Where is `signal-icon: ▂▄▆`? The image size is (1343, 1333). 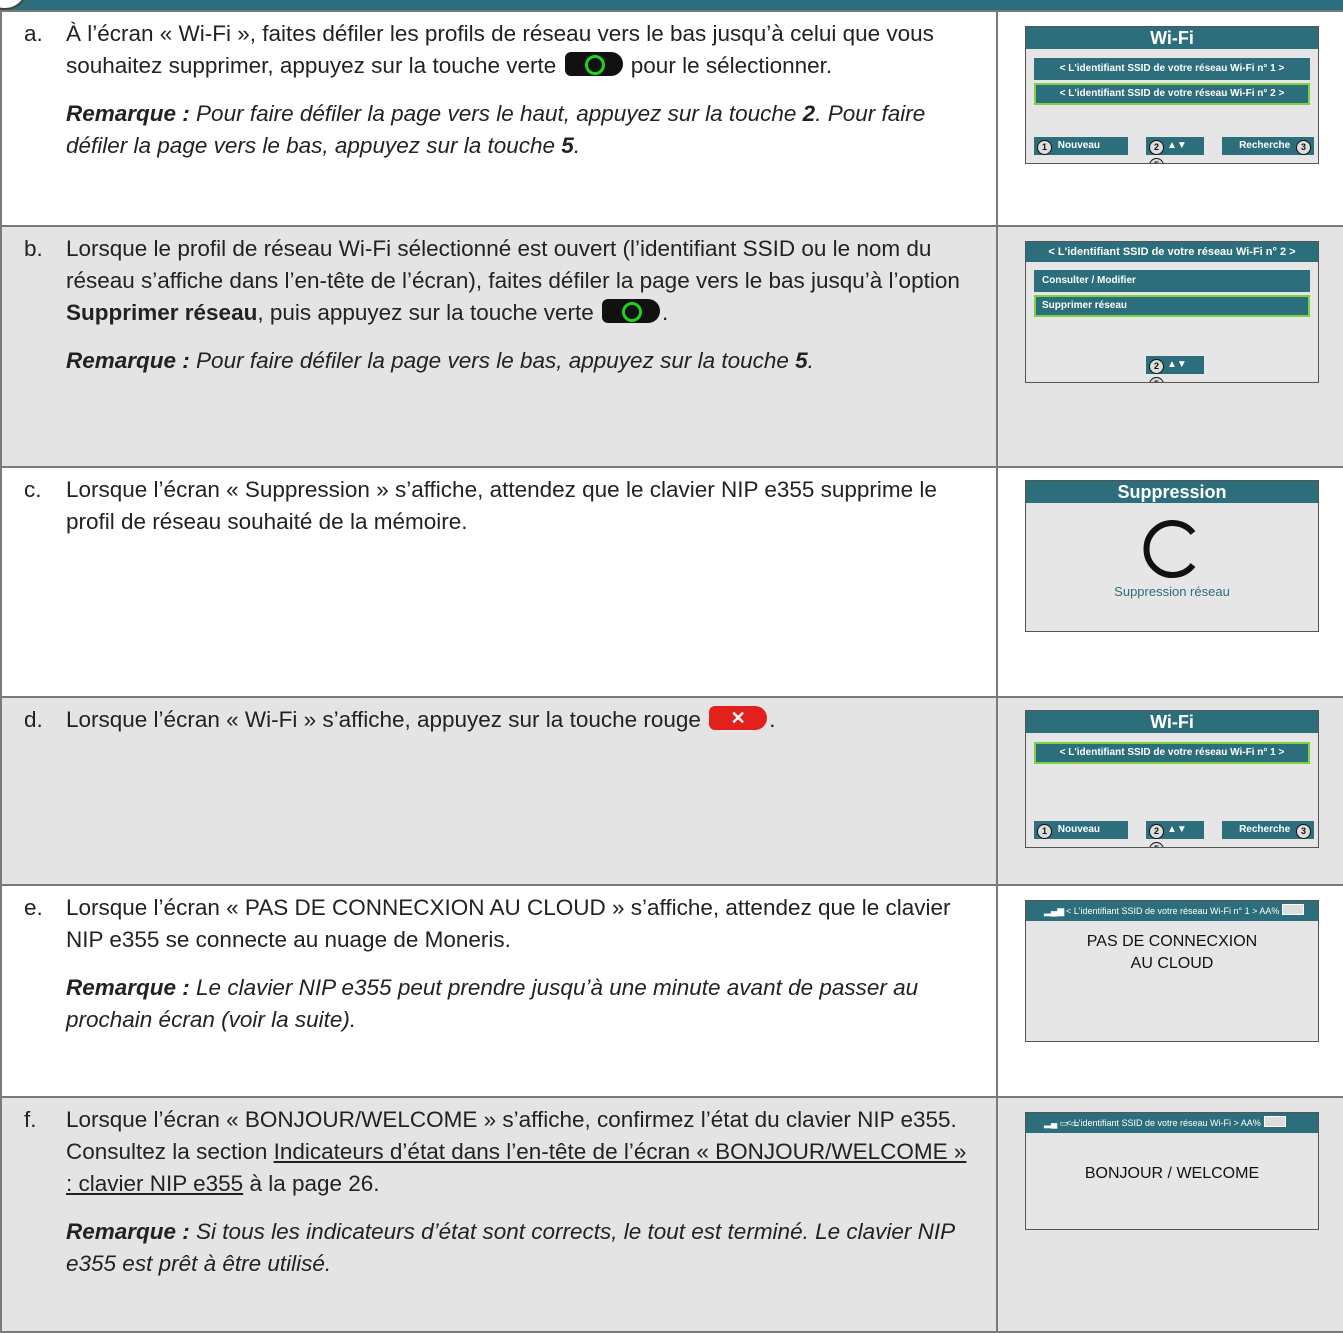
signal-icon: ▂▄▆ is located at coordinates (1054, 911).